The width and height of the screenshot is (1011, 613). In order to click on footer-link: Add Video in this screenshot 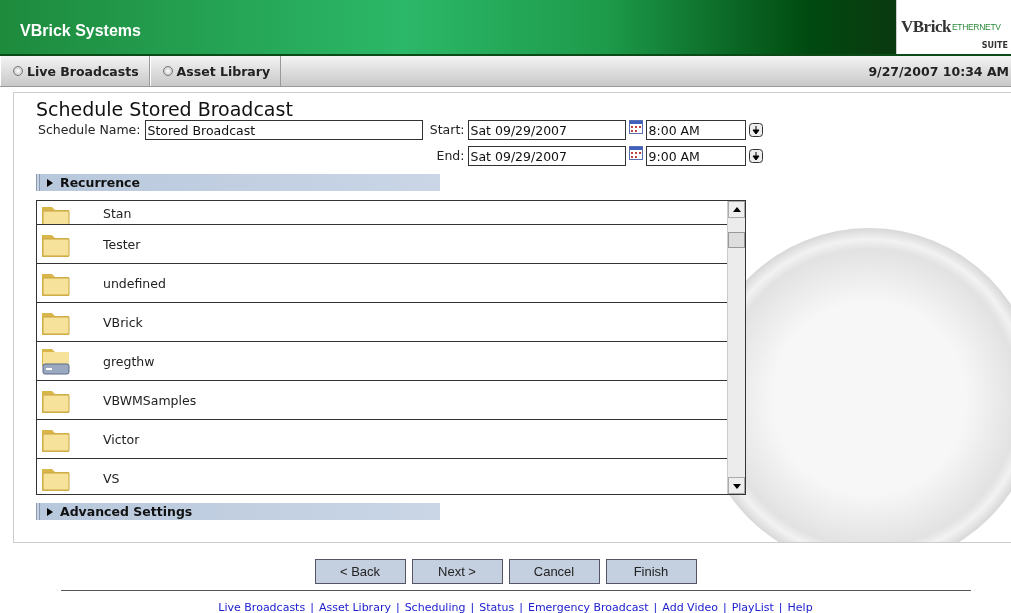, I will do `click(690, 607)`.